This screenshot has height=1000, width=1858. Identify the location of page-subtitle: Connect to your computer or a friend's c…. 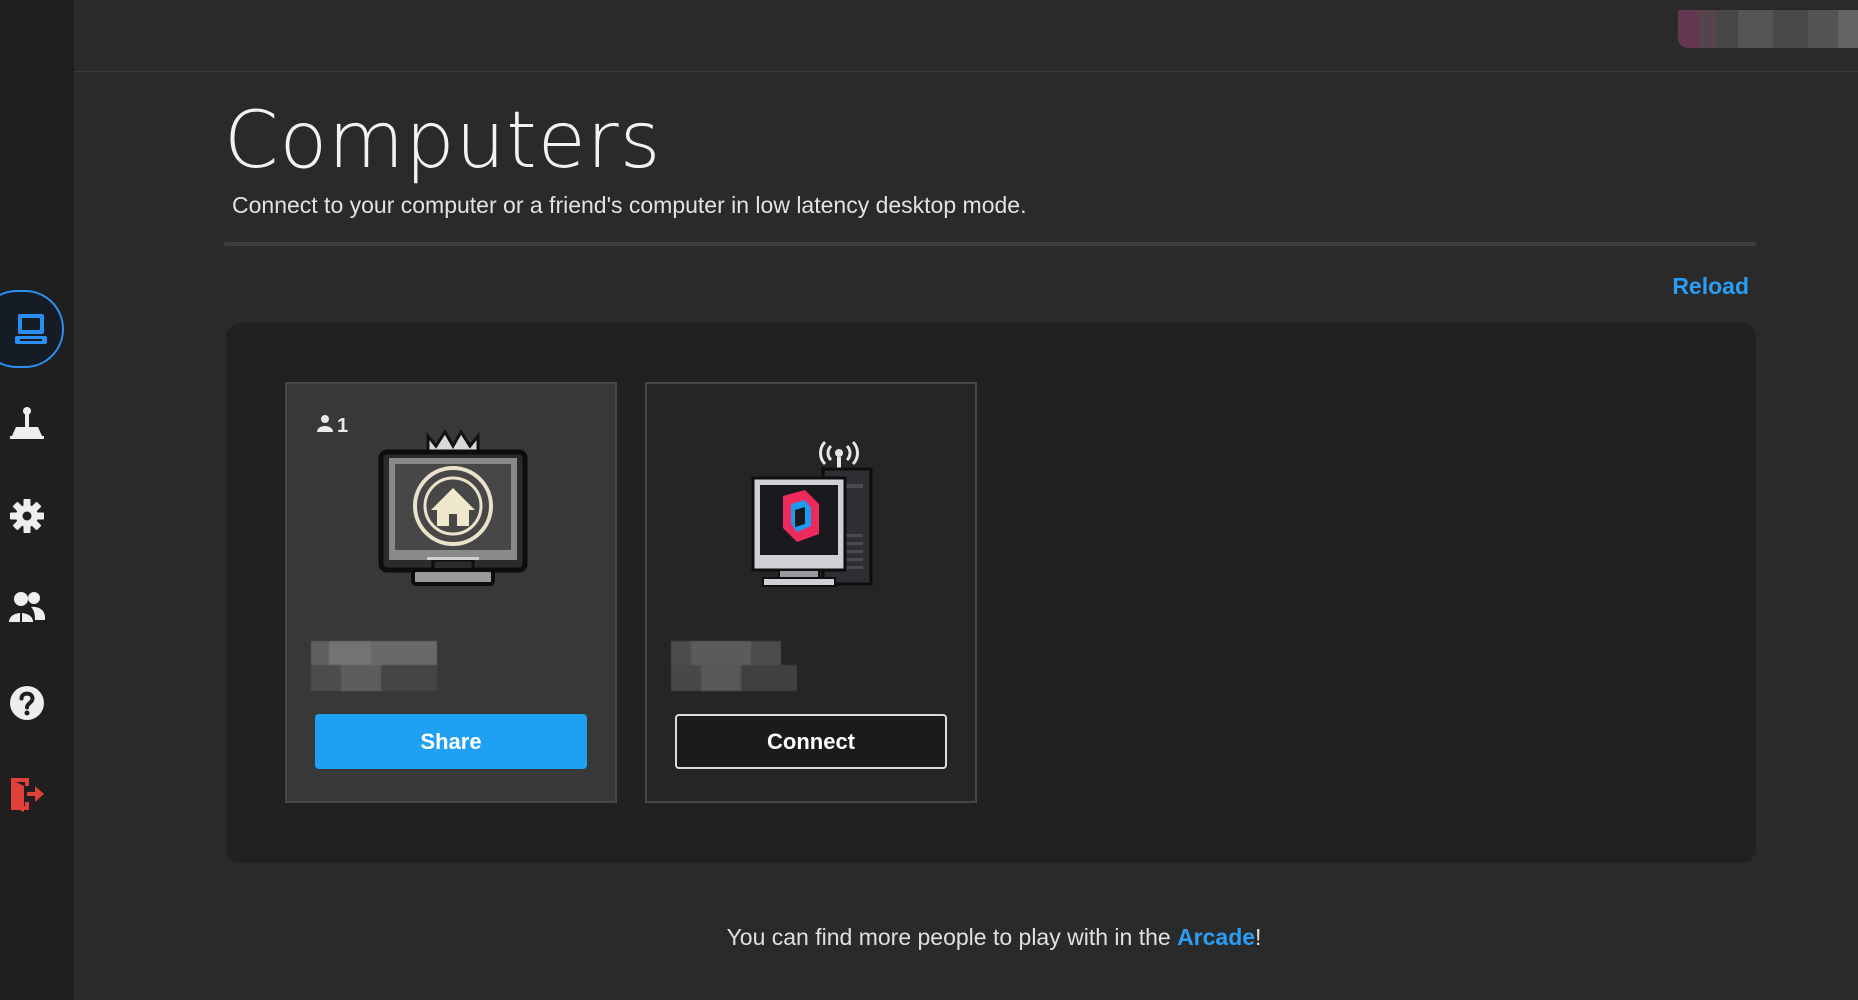
(629, 205).